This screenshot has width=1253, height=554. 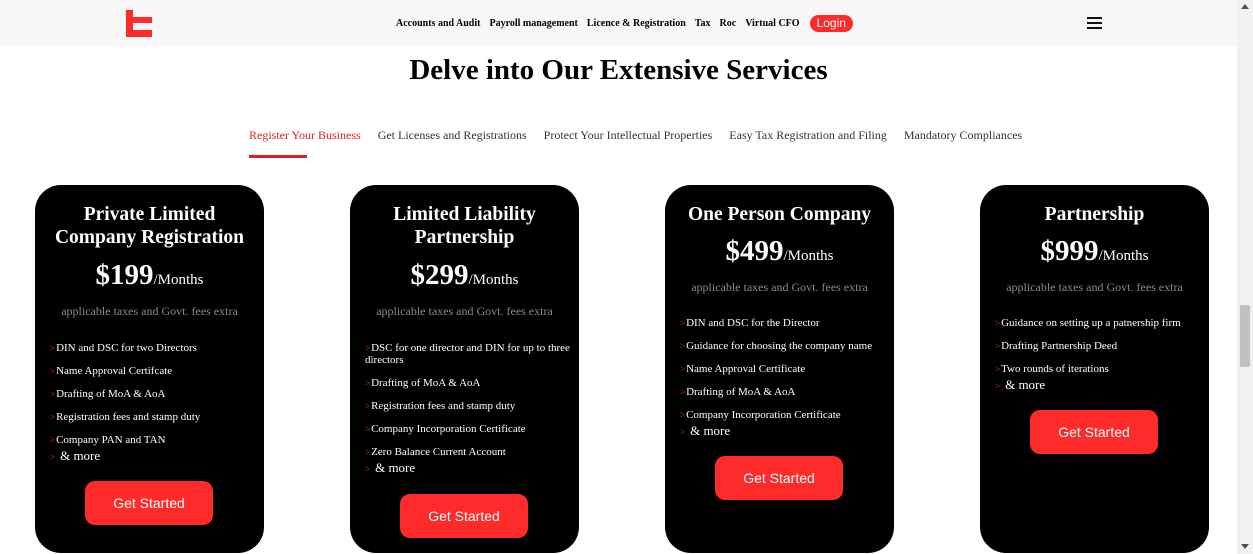 I want to click on feature-item: >Registration fees and stamp duty, so click(x=152, y=417).